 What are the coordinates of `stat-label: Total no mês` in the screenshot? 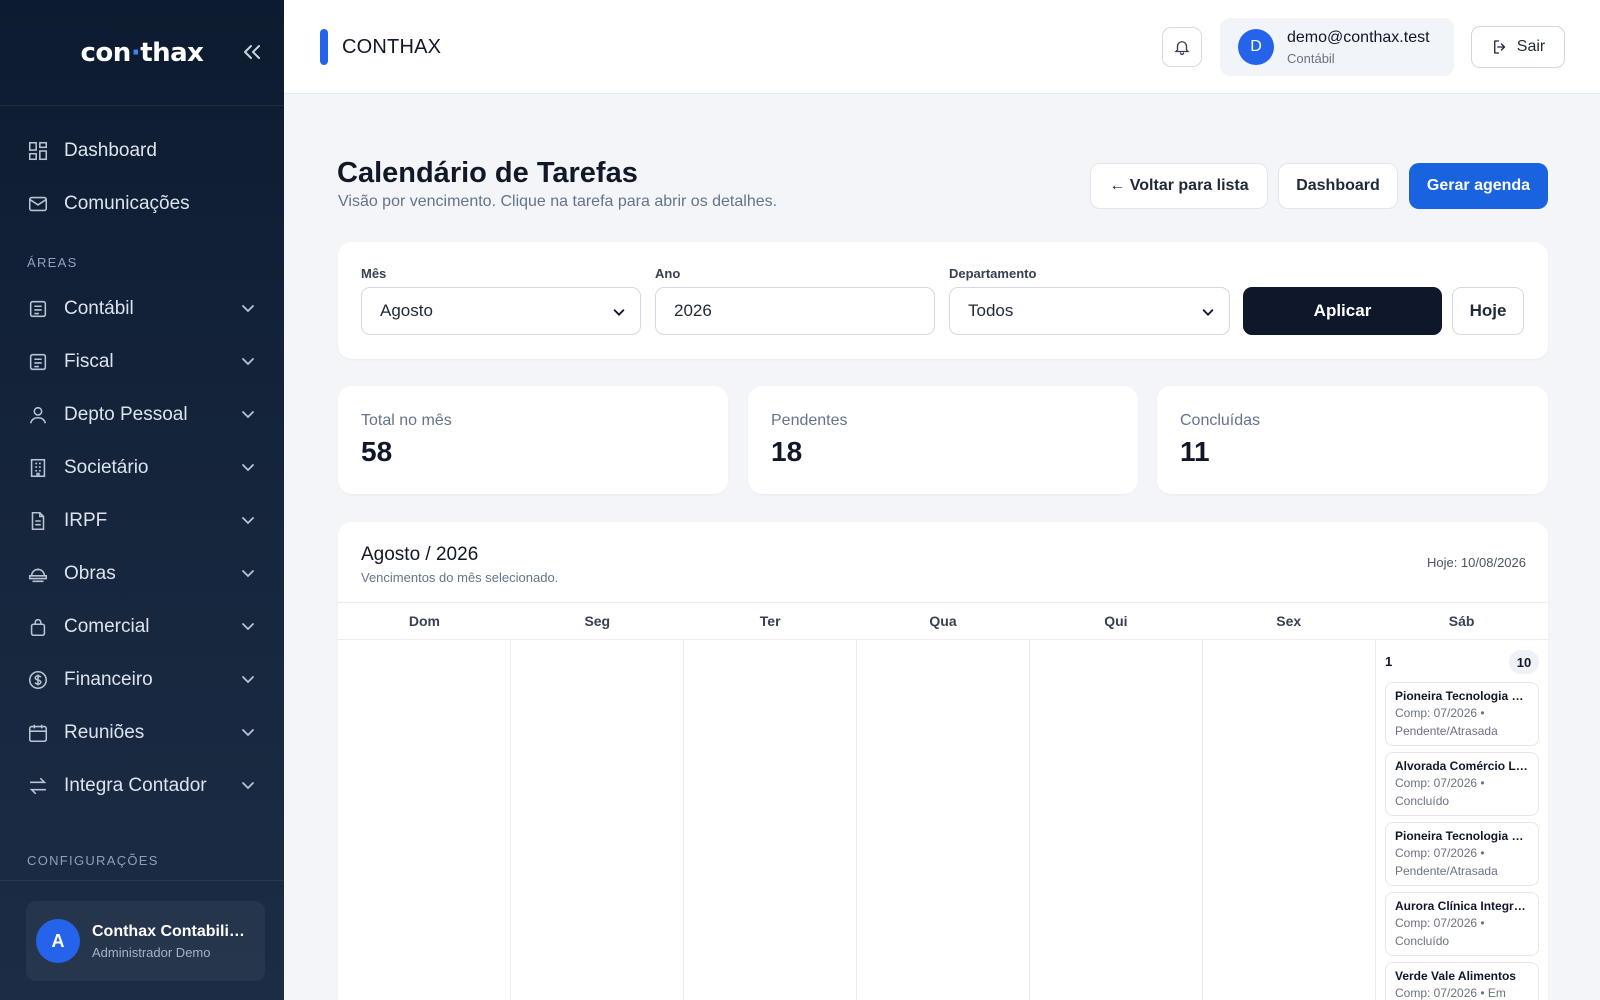 It's located at (406, 420).